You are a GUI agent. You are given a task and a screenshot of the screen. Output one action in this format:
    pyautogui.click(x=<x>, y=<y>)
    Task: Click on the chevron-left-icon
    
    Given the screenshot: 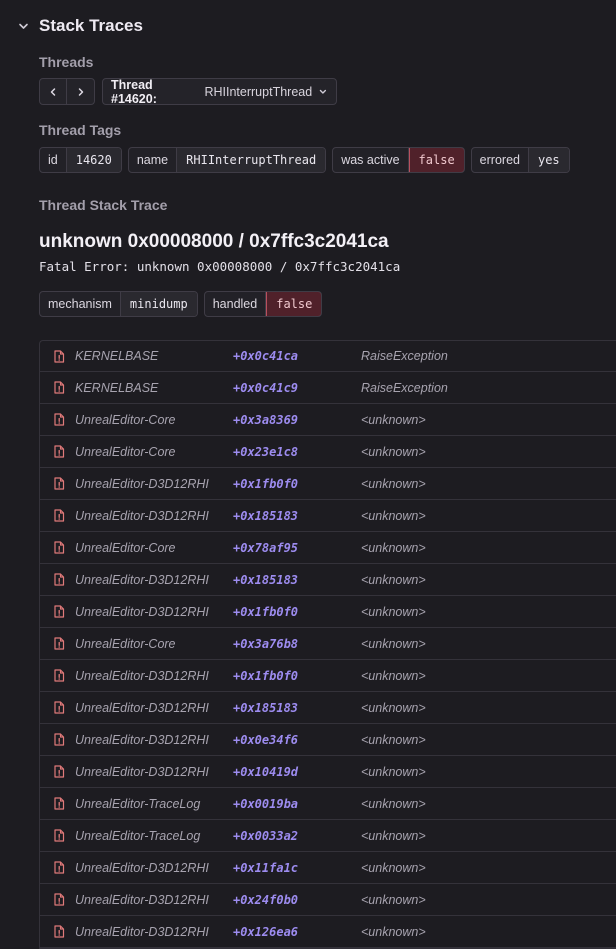 What is the action you would take?
    pyautogui.click(x=53, y=91)
    